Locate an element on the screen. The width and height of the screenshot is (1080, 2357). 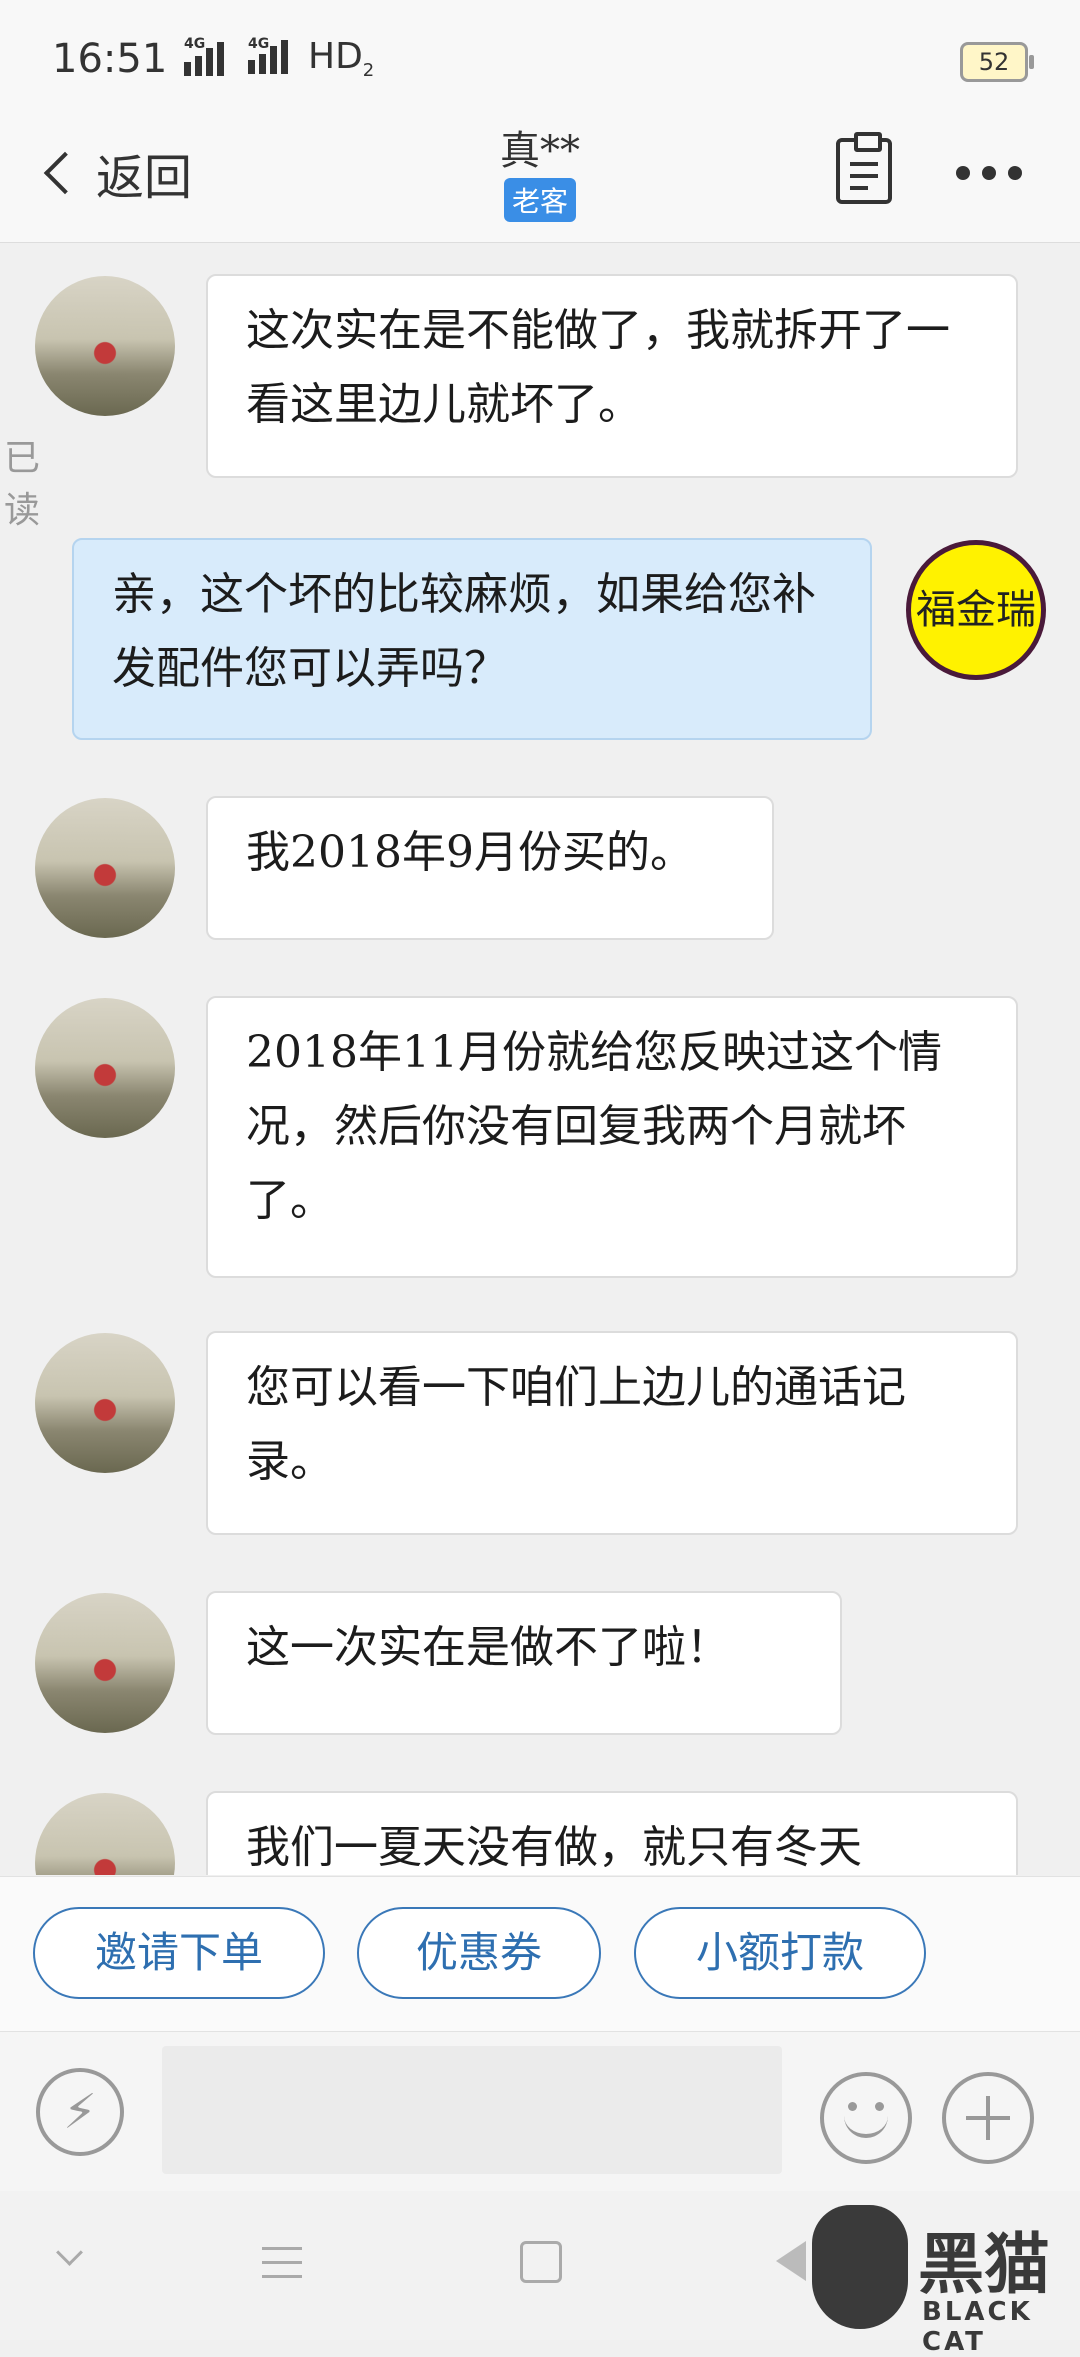
emoji-icon is located at coordinates (866, 2118).